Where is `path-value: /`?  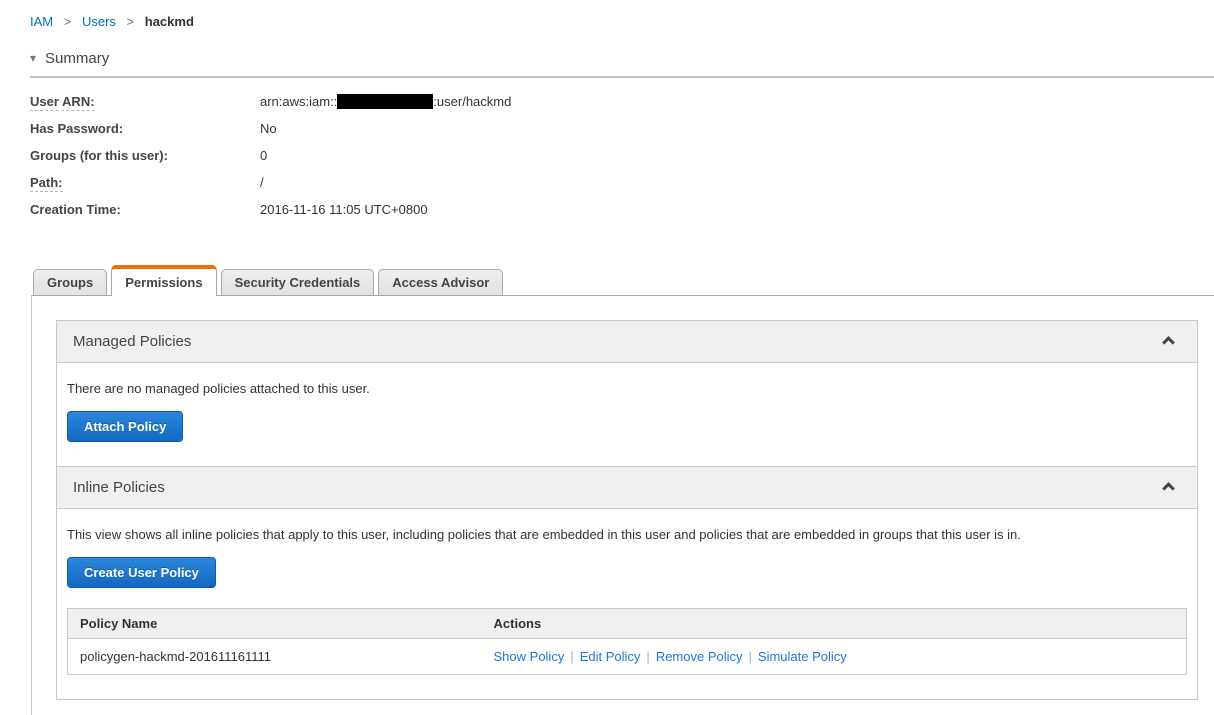 path-value: / is located at coordinates (262, 182).